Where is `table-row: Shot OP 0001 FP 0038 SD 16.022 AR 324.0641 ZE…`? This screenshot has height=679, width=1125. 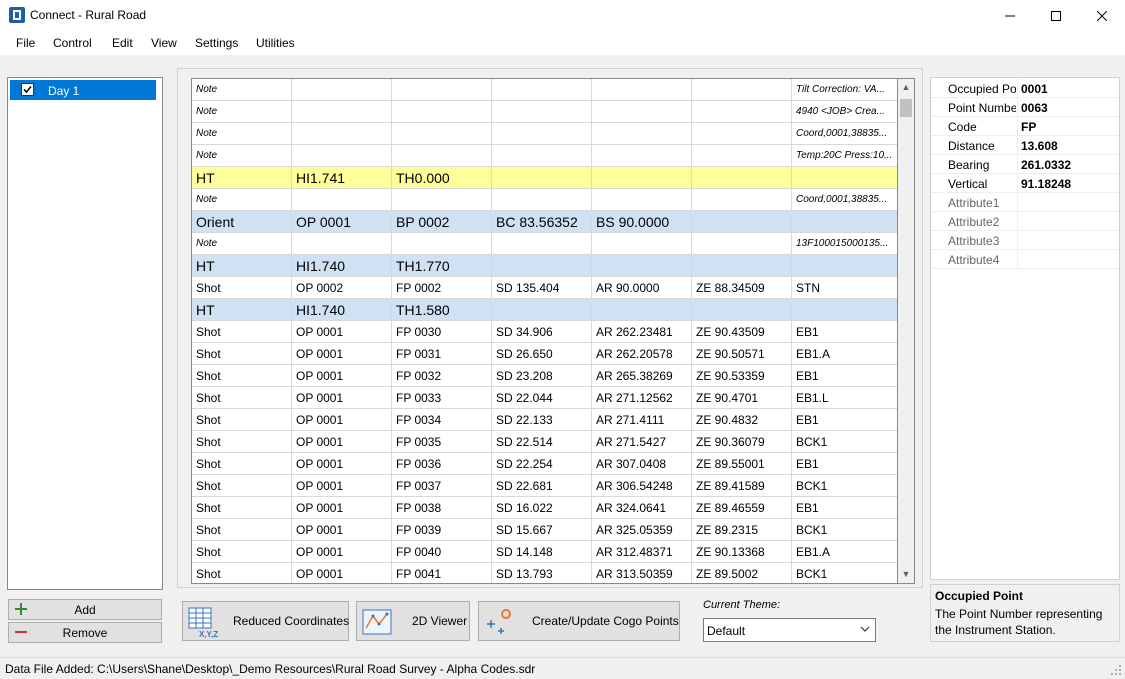
table-row: Shot OP 0001 FP 0038 SD 16.022 AR 324.0641 ZE… is located at coordinates (544, 508).